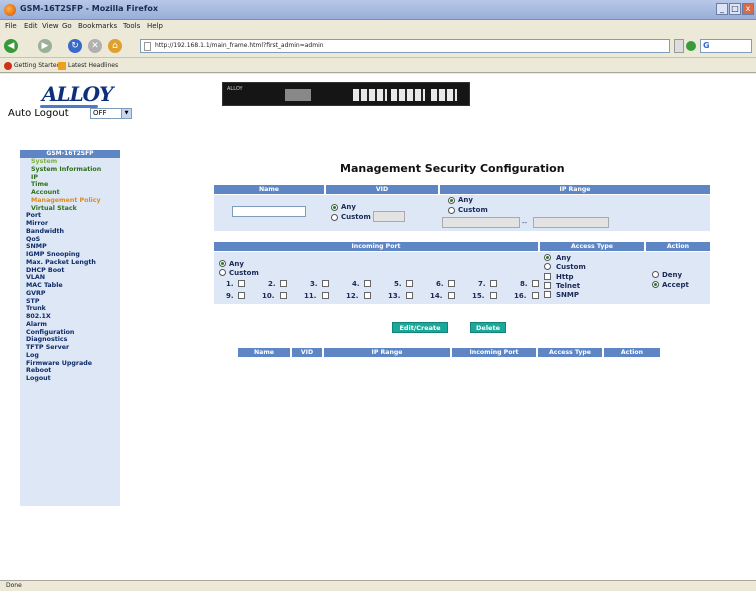 The width and height of the screenshot is (756, 591). What do you see at coordinates (70, 255) in the screenshot?
I see `sidebar-item-igmp-snooping: IGMP Snooping` at bounding box center [70, 255].